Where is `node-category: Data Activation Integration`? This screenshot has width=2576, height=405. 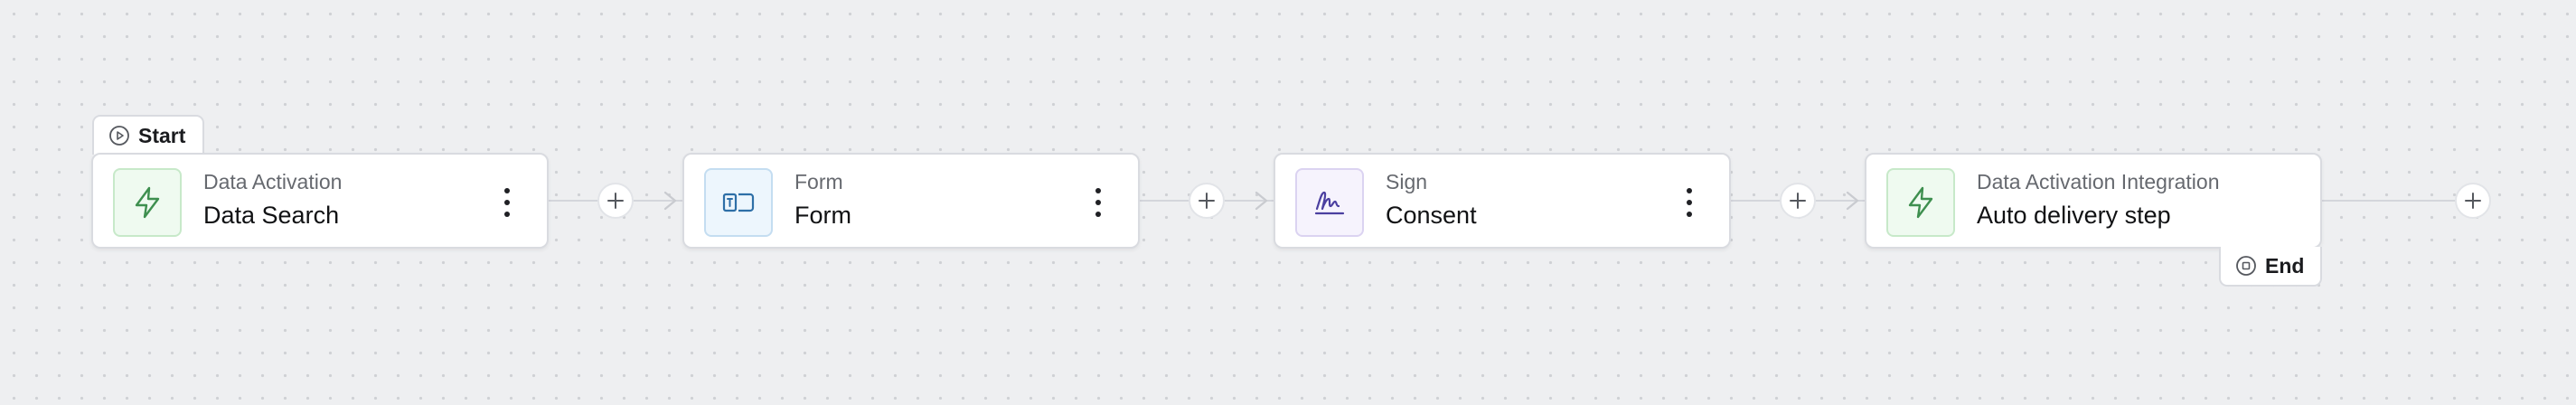
node-category: Data Activation Integration is located at coordinates (2098, 181).